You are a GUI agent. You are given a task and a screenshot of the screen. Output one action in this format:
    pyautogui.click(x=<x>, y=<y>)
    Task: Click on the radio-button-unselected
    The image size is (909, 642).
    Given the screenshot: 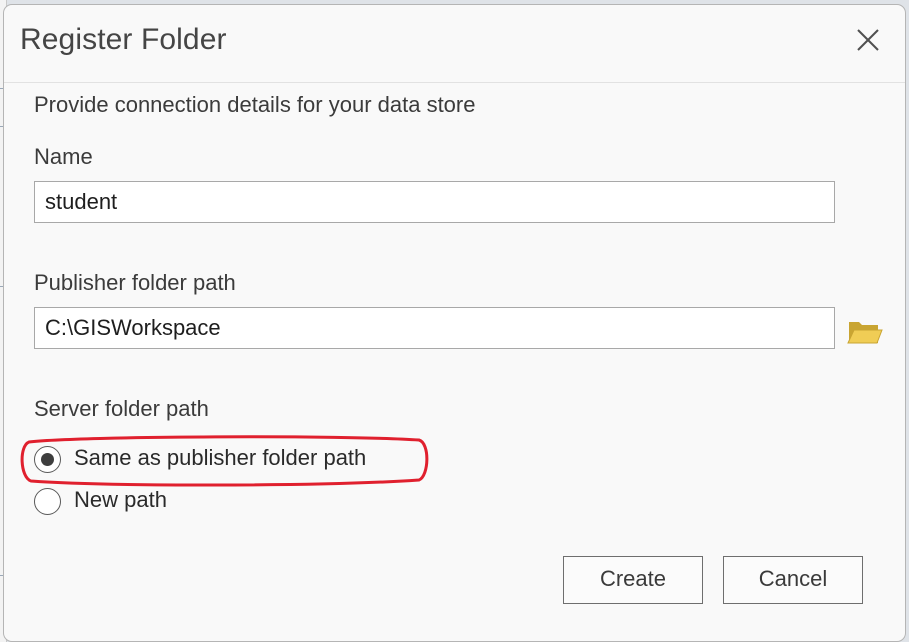 What is the action you would take?
    pyautogui.click(x=47, y=501)
    